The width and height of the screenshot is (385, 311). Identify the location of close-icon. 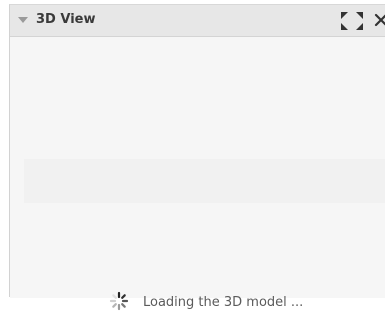
(379, 20).